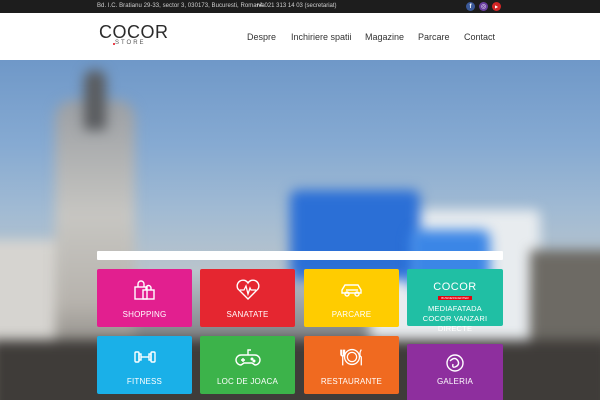 The width and height of the screenshot is (600, 400). What do you see at coordinates (455, 328) in the screenshot?
I see `tile-label-line: DIRECTE` at bounding box center [455, 328].